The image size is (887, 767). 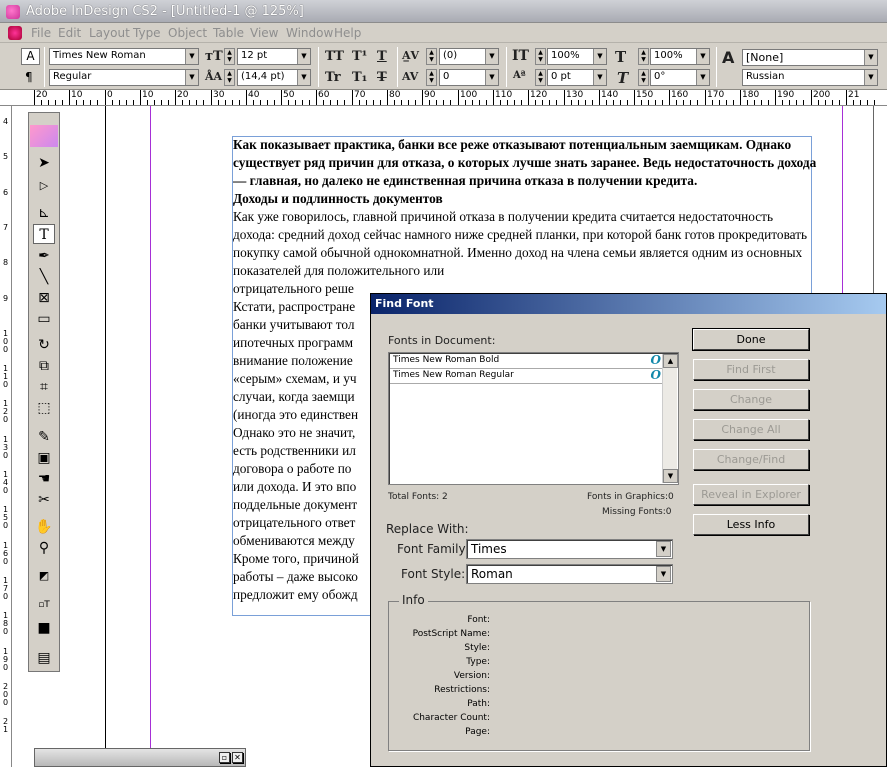 I want to click on info-type-key: Type:, so click(x=478, y=662).